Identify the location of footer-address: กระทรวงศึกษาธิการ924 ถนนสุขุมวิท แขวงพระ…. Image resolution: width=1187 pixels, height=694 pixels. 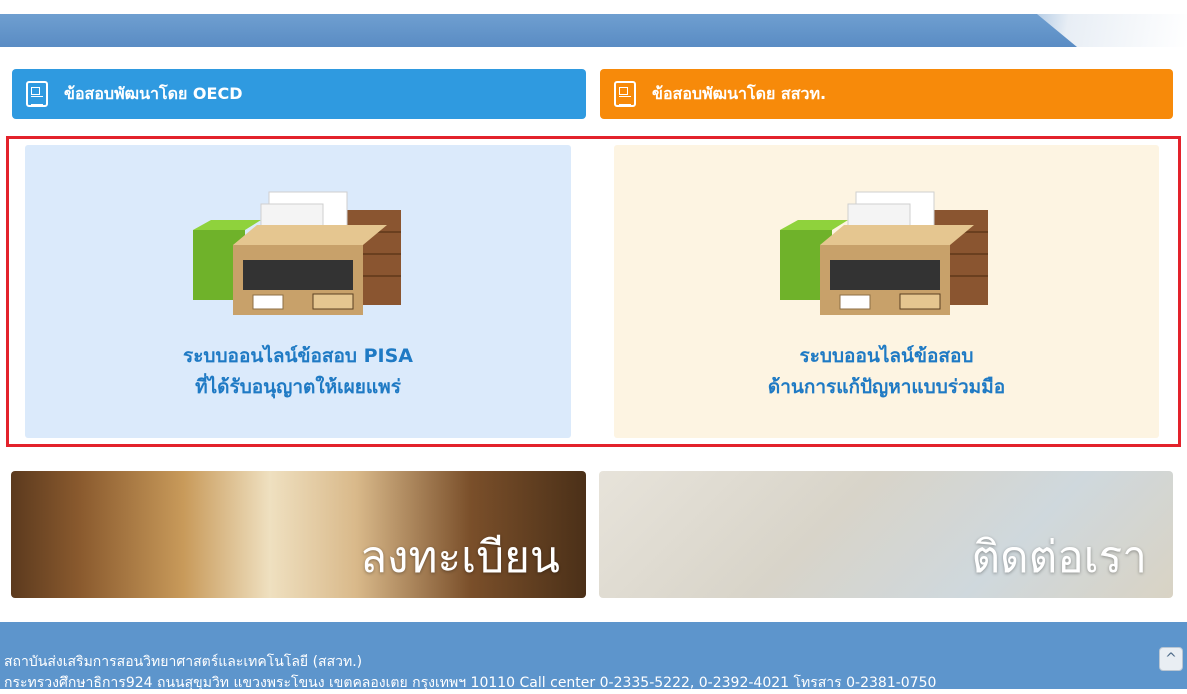
(470, 683).